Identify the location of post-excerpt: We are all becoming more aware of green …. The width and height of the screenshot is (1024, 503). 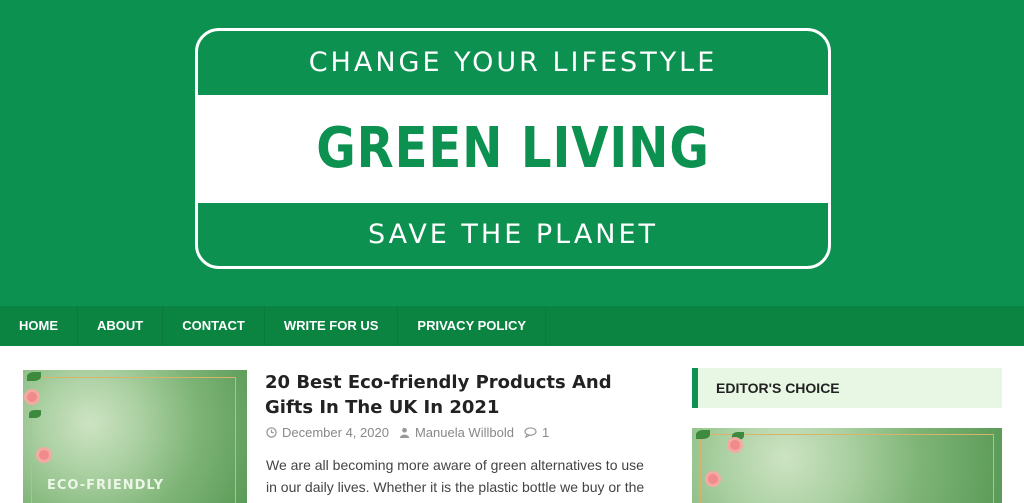
(455, 480).